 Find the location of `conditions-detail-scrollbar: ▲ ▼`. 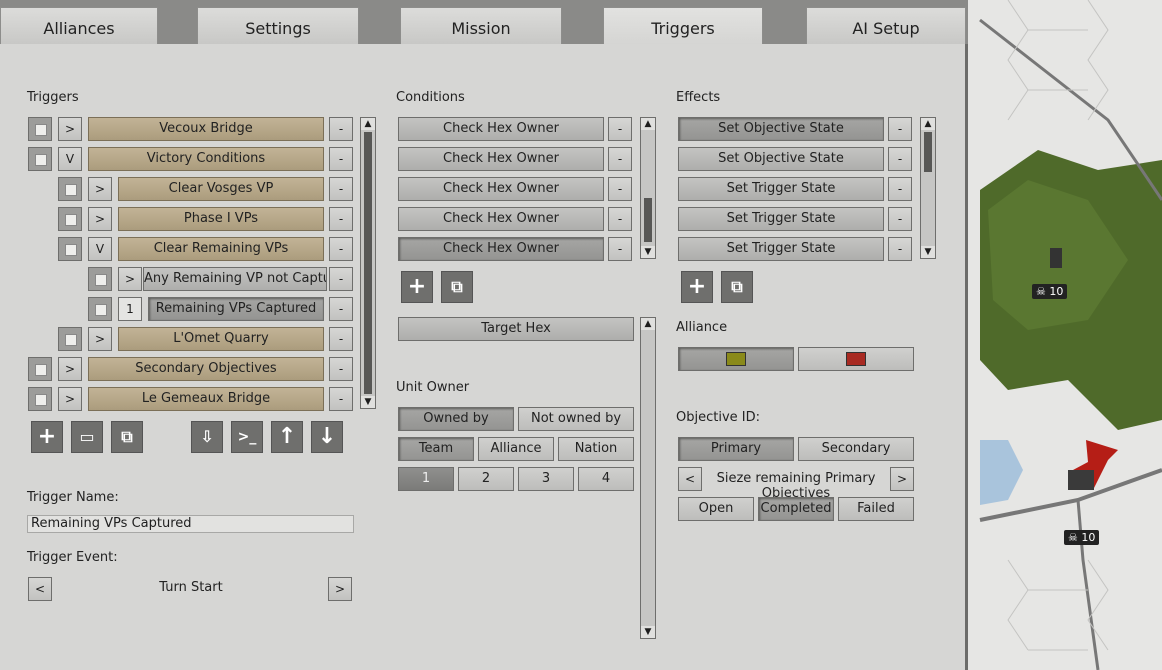

conditions-detail-scrollbar: ▲ ▼ is located at coordinates (648, 478).